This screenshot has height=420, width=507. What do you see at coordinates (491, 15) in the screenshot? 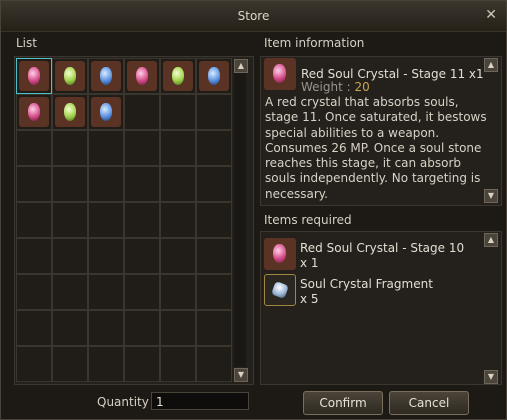
I see `close-icon: ✕` at bounding box center [491, 15].